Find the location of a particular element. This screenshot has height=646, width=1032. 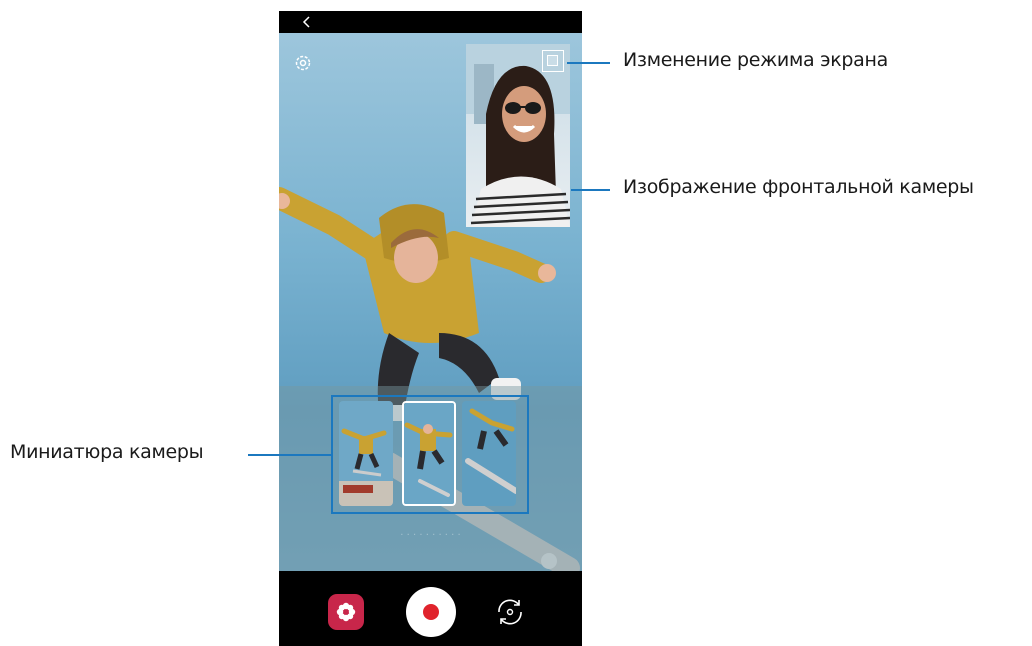

gear-icon is located at coordinates (303, 63).